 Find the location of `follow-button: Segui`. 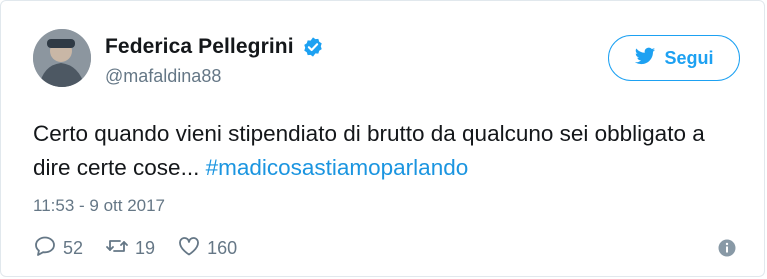

follow-button: Segui is located at coordinates (674, 58).